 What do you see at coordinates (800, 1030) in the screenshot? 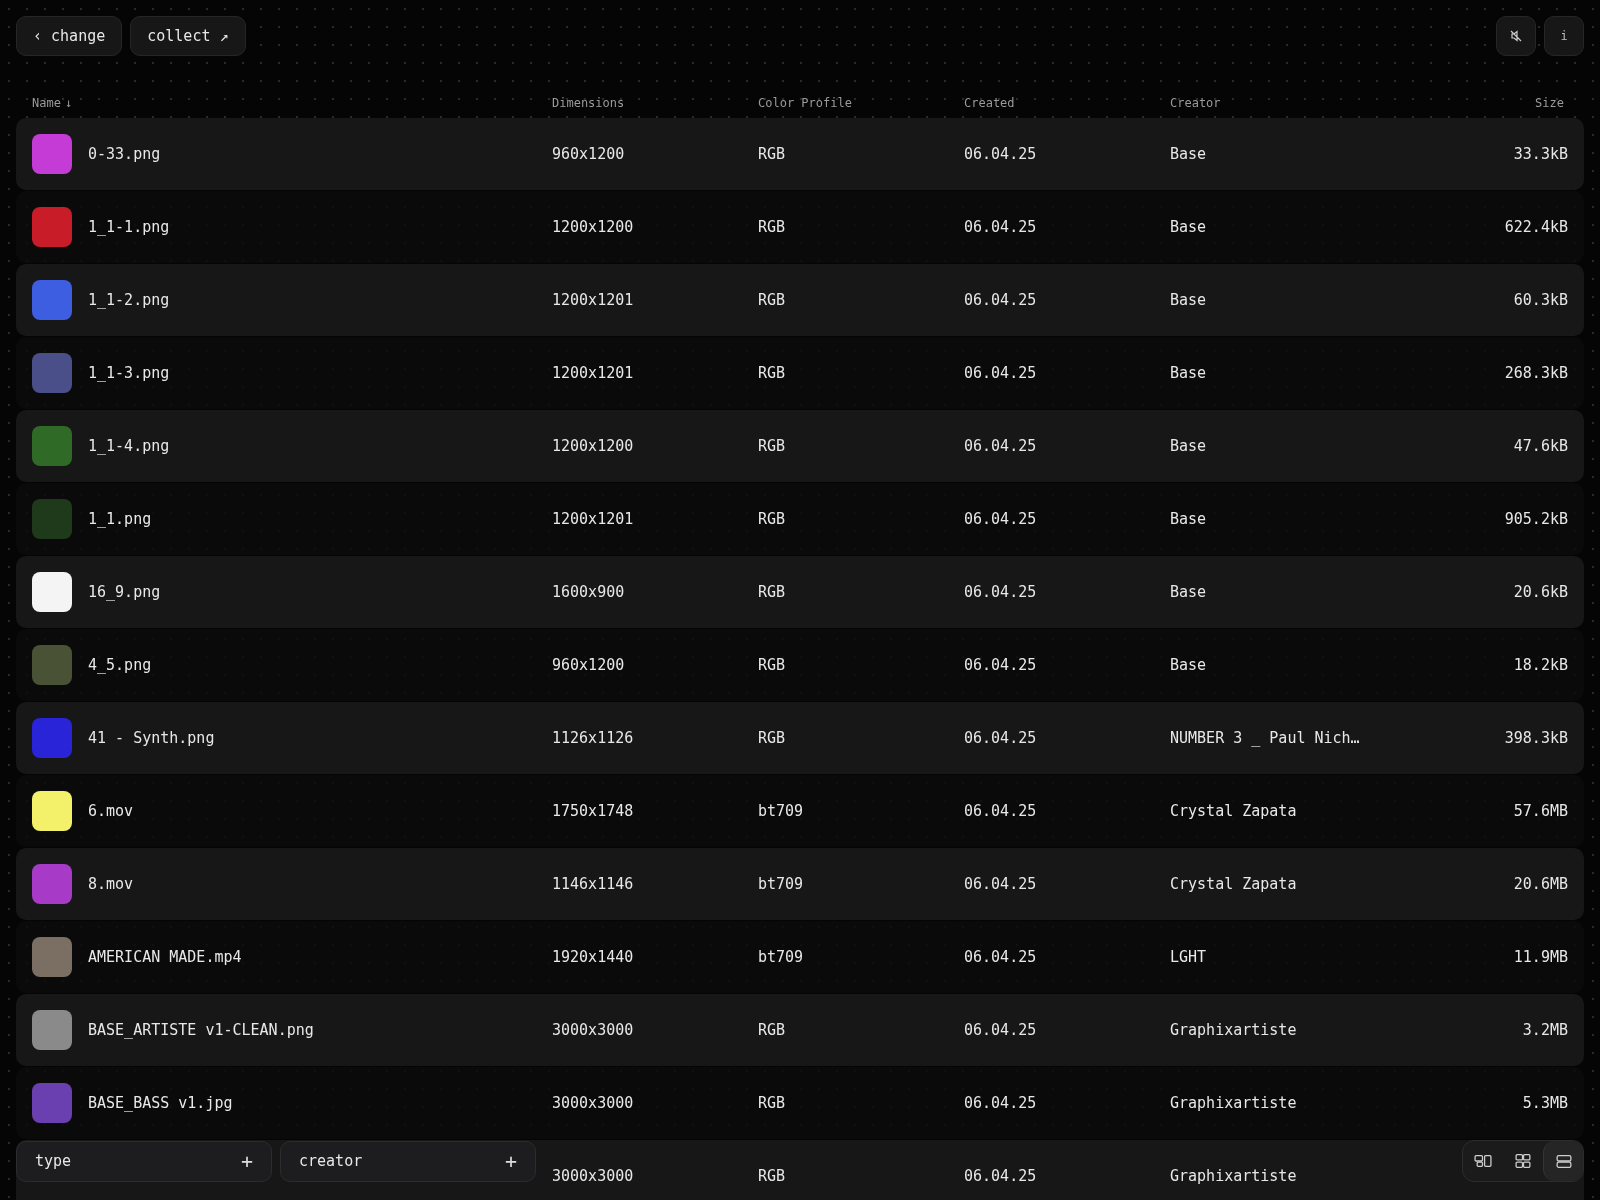
I see `file-row: BASE_ARTISTE v1-CLEAN.png 3000x3000 RGB 06.04.25 Graphixartiste 3.2MB` at bounding box center [800, 1030].